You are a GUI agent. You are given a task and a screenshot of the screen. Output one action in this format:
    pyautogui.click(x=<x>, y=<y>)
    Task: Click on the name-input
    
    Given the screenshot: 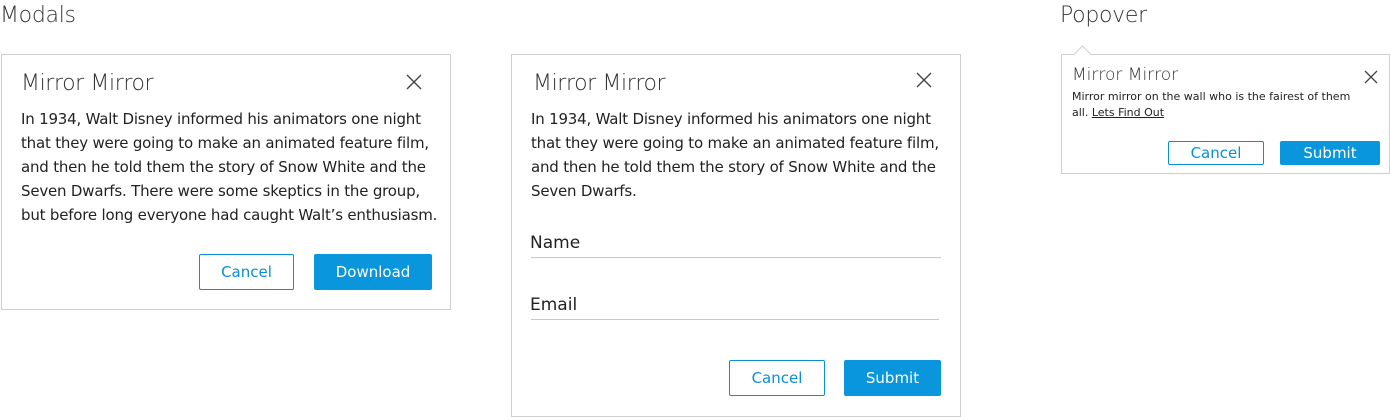 What is the action you would take?
    pyautogui.click(x=736, y=257)
    